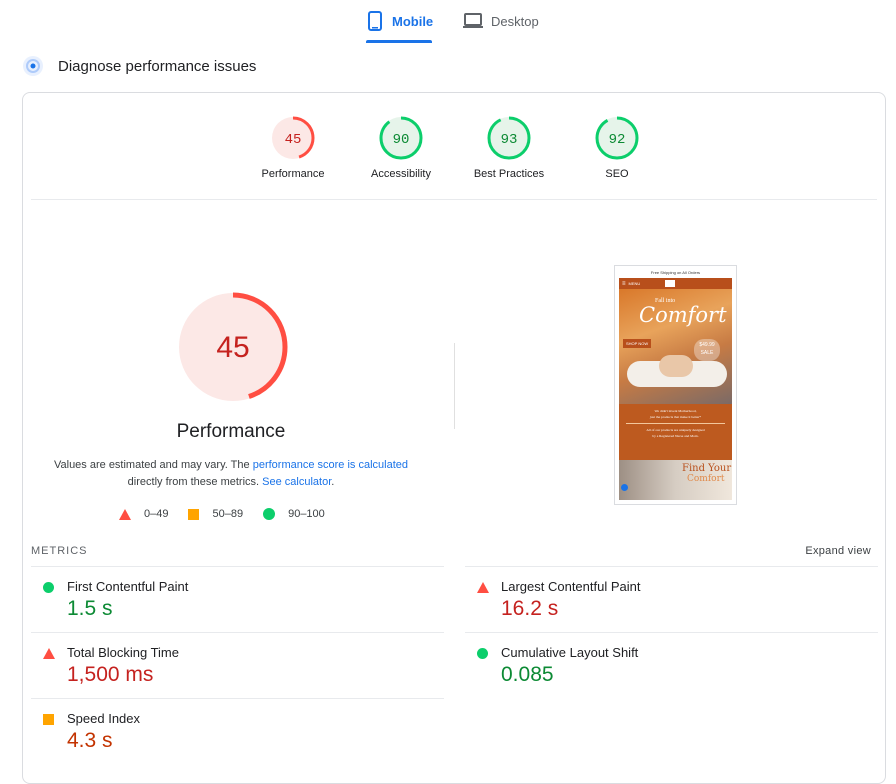  Describe the element at coordinates (237, 664) in the screenshot. I see `metric-tbt: Total Blocking Time 1,500 ms` at that location.